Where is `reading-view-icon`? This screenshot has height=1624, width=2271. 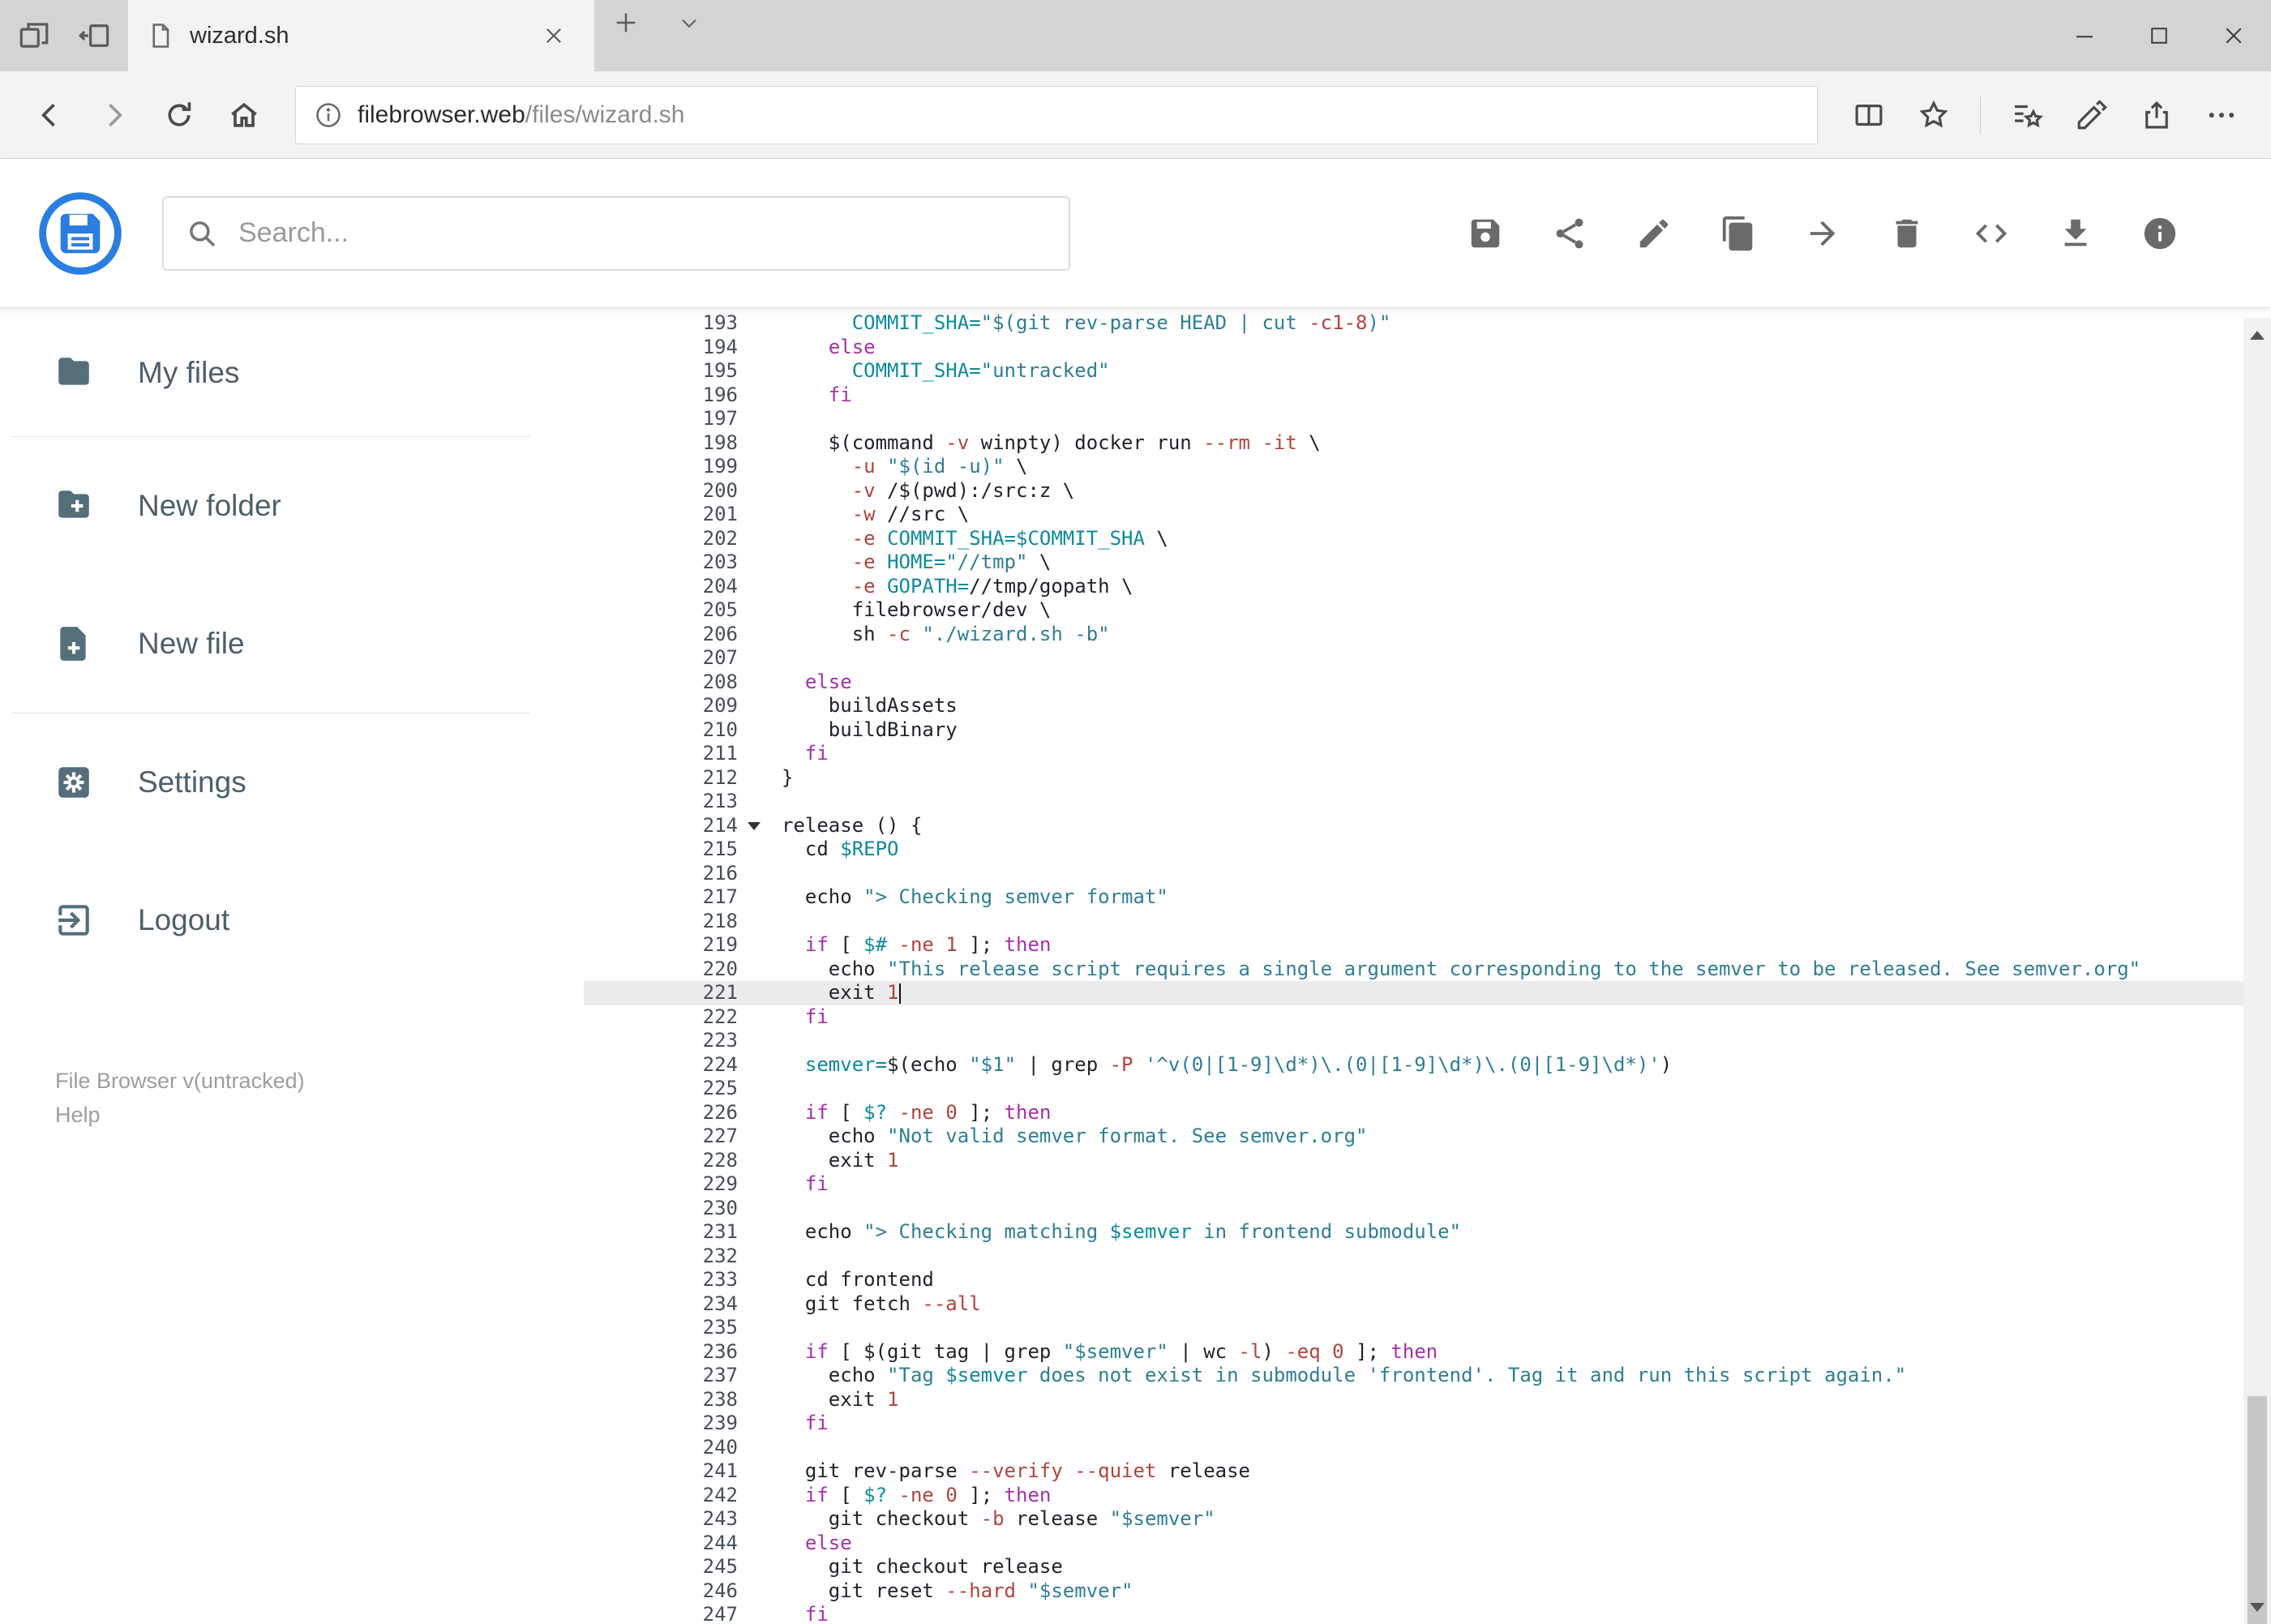
reading-view-icon is located at coordinates (1869, 116).